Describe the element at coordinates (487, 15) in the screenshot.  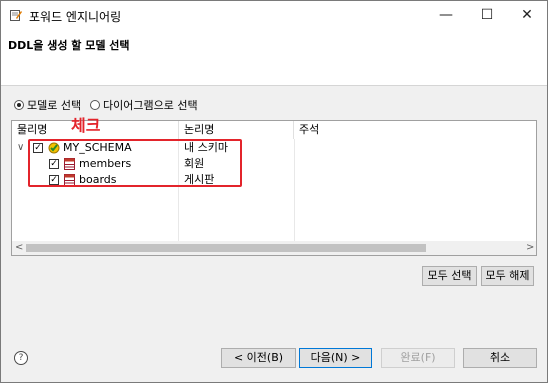
I see `maximize-button: ☐` at that location.